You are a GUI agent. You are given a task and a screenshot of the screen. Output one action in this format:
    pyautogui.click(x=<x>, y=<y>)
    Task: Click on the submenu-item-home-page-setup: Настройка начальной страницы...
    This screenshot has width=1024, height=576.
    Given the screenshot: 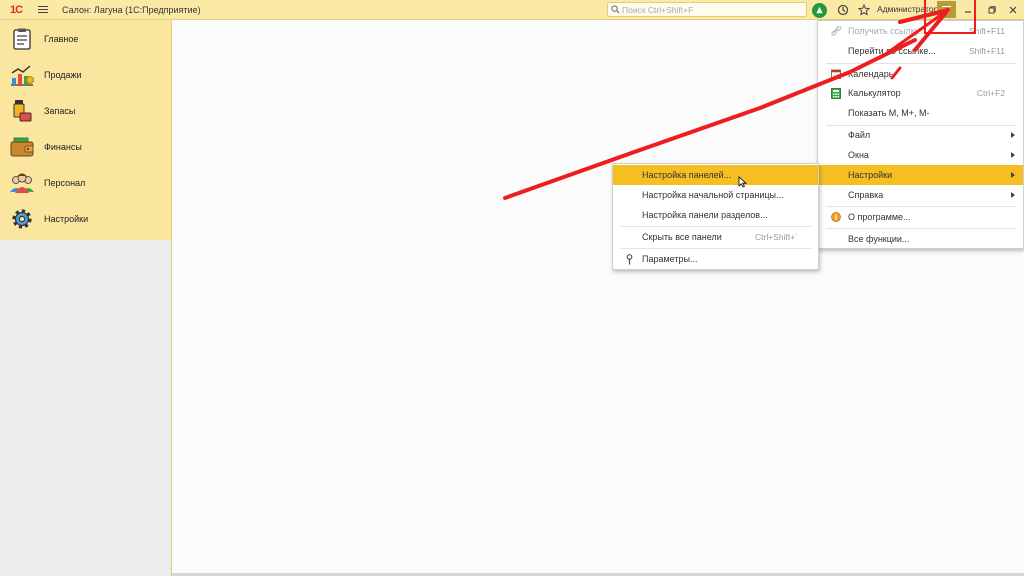 What is the action you would take?
    pyautogui.click(x=715, y=195)
    